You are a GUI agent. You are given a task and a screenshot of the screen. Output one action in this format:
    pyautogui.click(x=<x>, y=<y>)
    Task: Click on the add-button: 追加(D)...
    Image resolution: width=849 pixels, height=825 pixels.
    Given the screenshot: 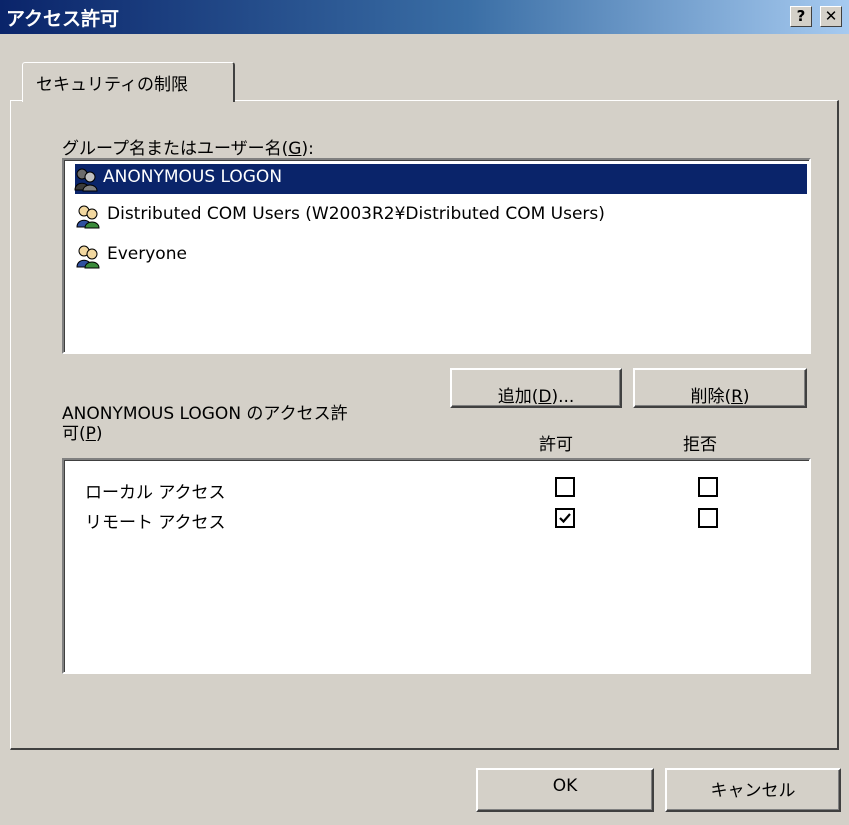 What is the action you would take?
    pyautogui.click(x=536, y=388)
    